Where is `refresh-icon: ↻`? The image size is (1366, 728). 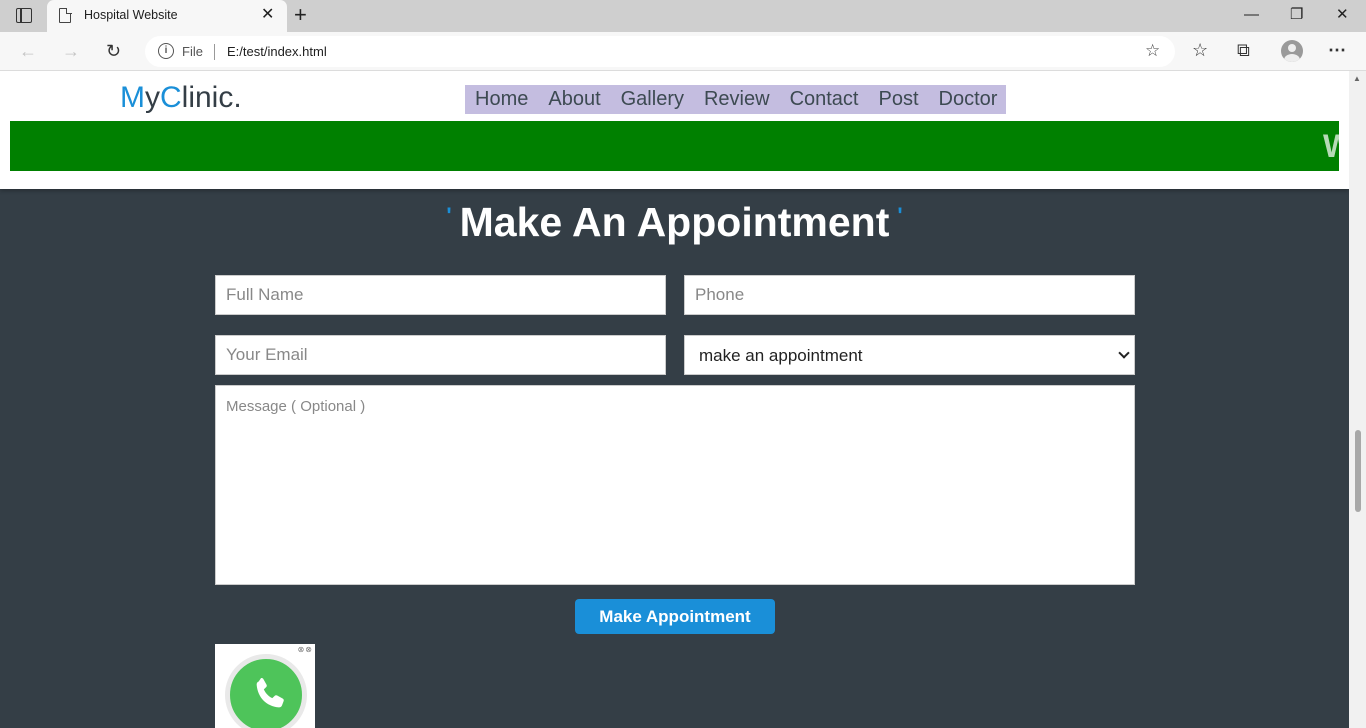
refresh-icon: ↻ is located at coordinates (113, 51).